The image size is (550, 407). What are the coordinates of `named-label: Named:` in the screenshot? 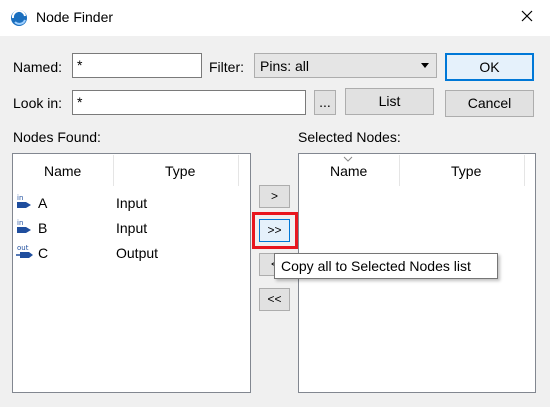 It's located at (38, 67).